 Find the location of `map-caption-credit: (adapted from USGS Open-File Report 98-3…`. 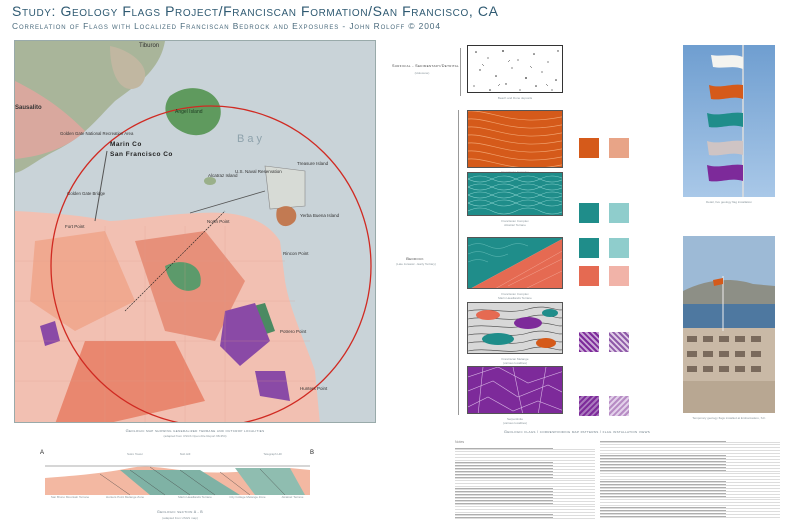

map-caption-credit: (adapted from USGS Open-File Report 98-3… is located at coordinates (195, 436).